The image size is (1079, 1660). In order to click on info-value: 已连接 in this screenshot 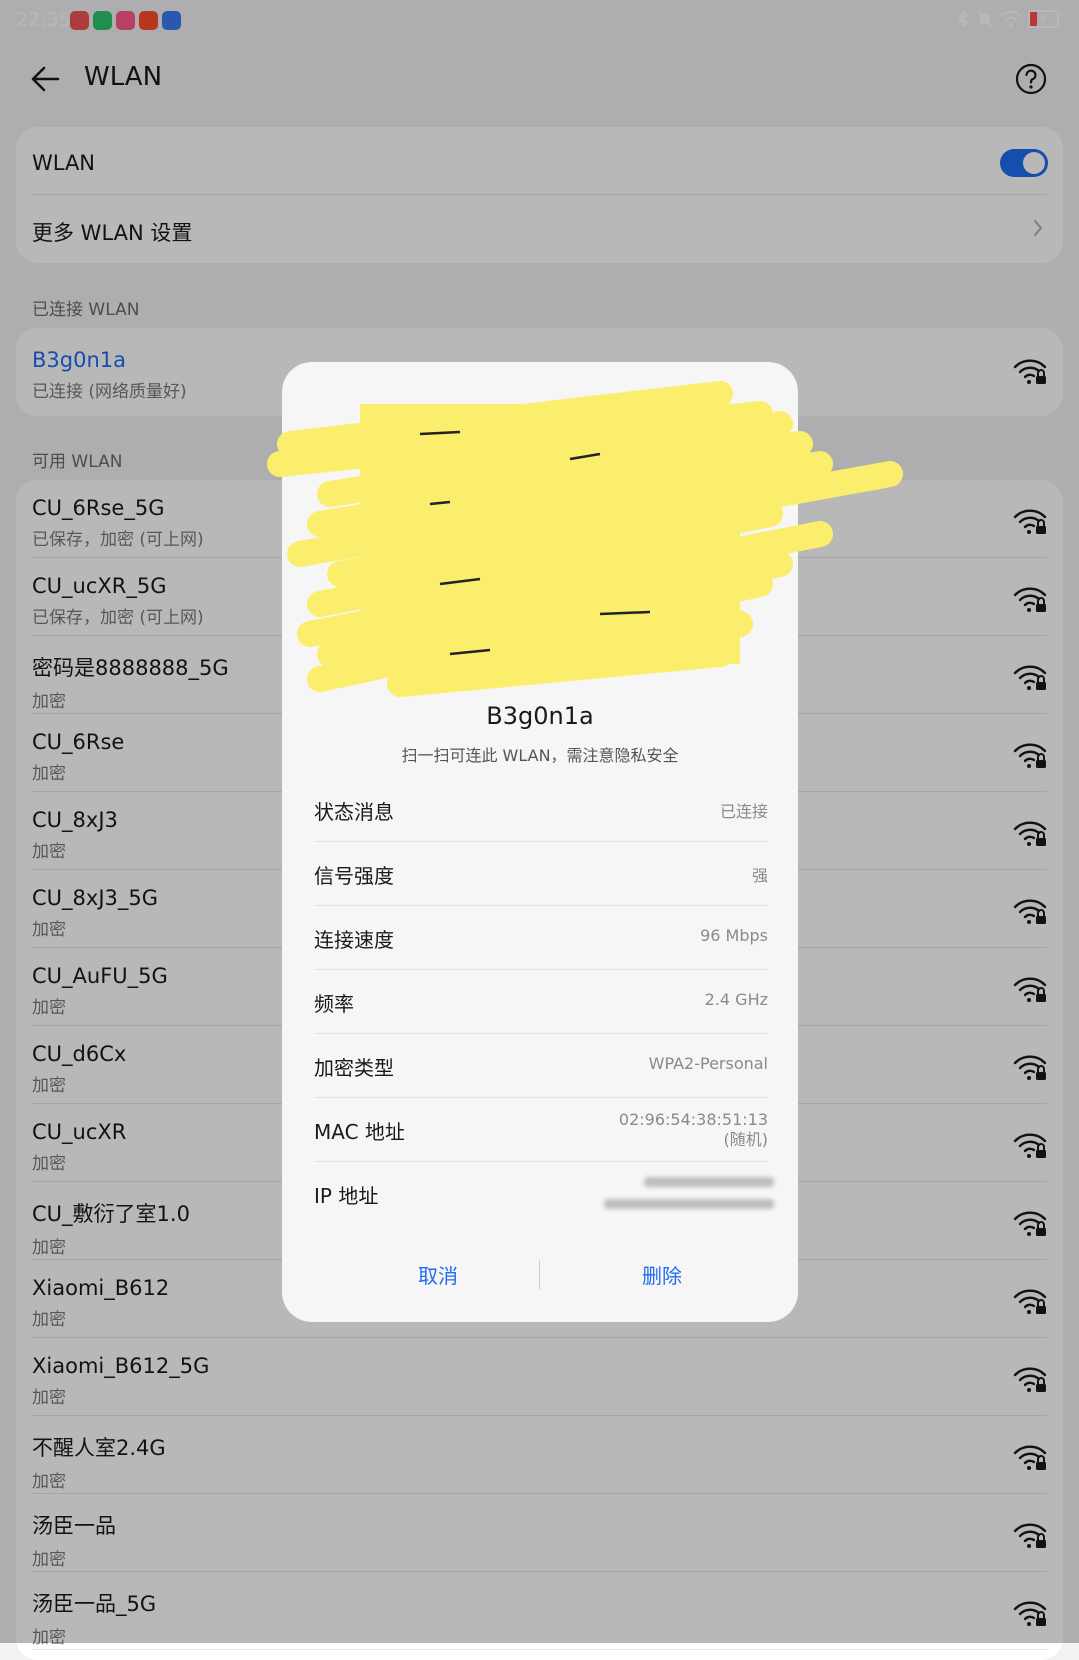, I will do `click(743, 811)`.